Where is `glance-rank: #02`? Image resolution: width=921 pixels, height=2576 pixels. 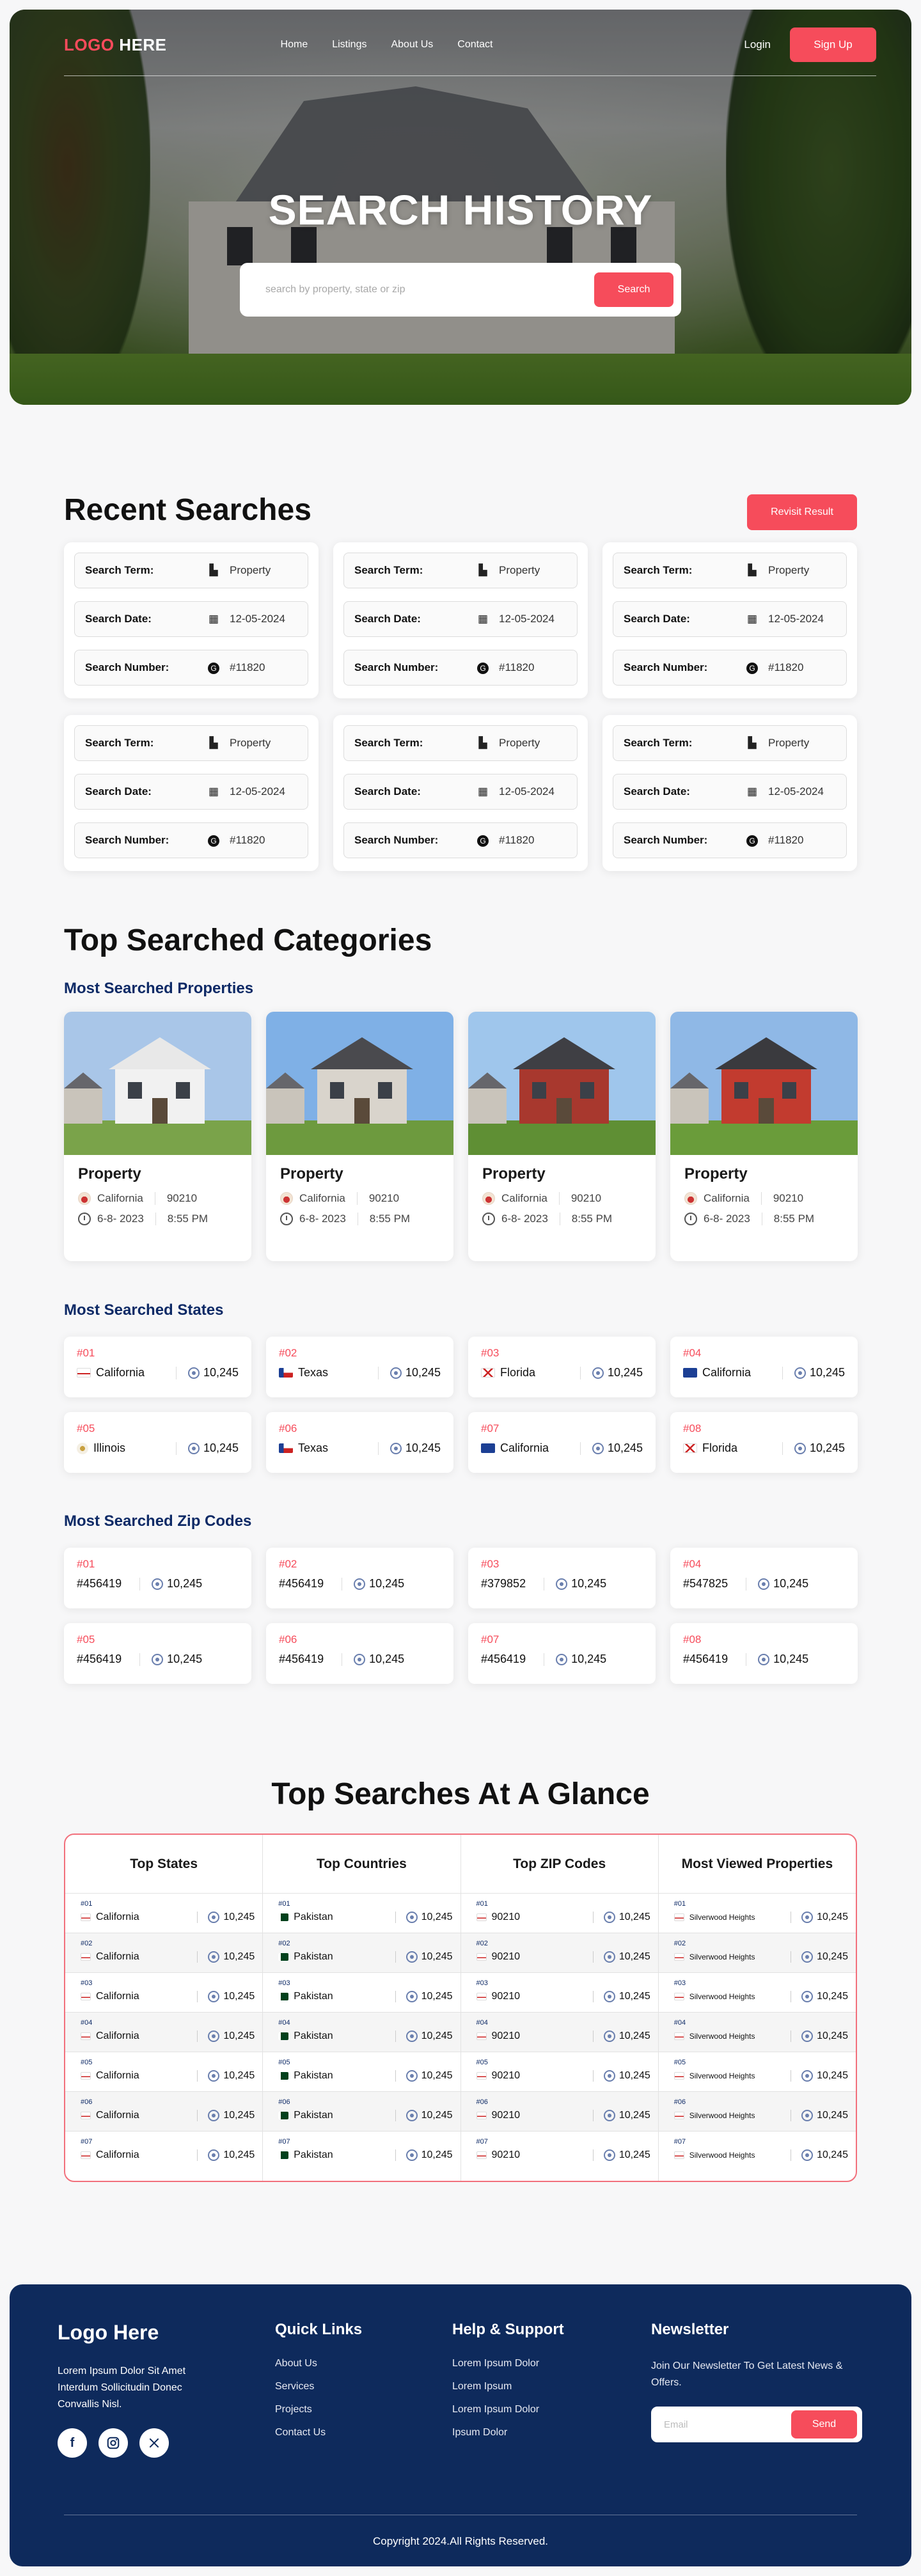
glance-rank: #02 is located at coordinates (482, 1943).